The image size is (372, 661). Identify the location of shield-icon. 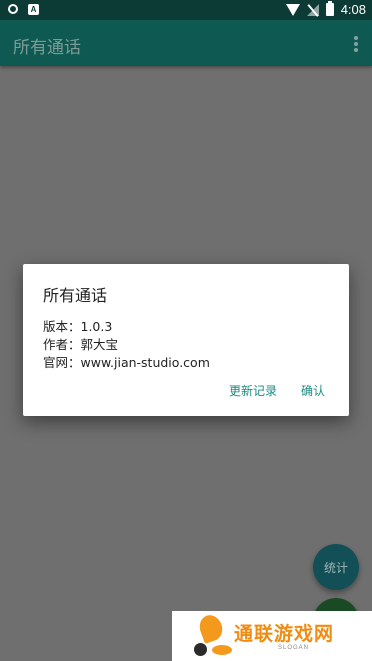
(13, 9).